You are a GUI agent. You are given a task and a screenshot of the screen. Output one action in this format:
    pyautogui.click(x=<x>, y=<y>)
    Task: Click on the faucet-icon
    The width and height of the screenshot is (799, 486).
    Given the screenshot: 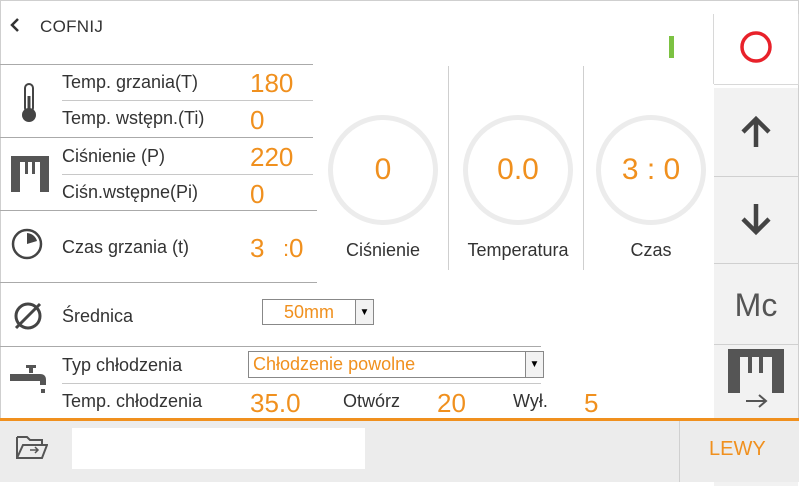 What is the action you would take?
    pyautogui.click(x=30, y=383)
    